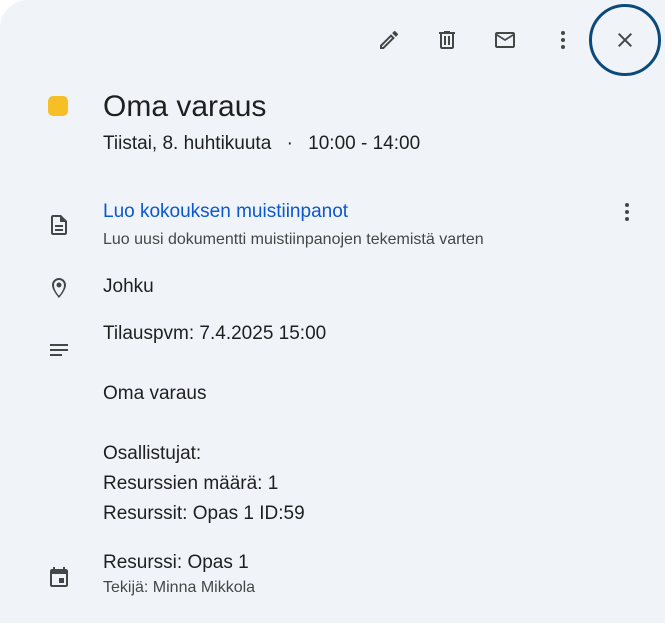 Image resolution: width=665 pixels, height=623 pixels. What do you see at coordinates (204, 513) in the screenshot?
I see `description-line: Resurssit: Opas 1 ID:59` at bounding box center [204, 513].